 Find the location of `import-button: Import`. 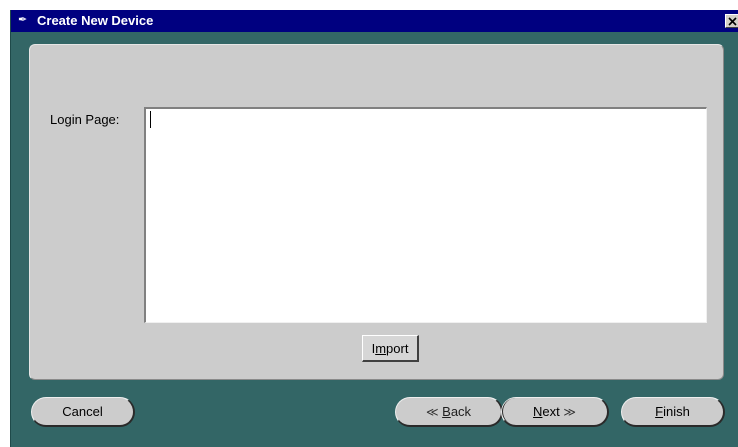

import-button: Import is located at coordinates (390, 348).